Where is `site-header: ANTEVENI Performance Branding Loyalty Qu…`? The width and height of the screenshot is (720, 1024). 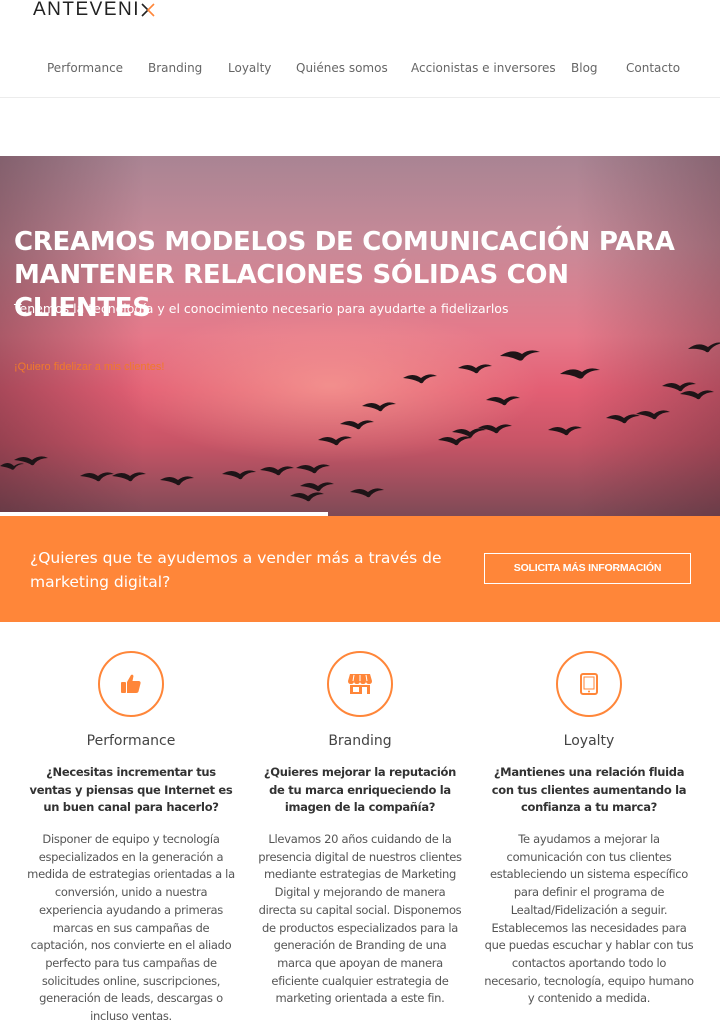 site-header: ANTEVENI Performance Branding Loyalty Qu… is located at coordinates (360, 49).